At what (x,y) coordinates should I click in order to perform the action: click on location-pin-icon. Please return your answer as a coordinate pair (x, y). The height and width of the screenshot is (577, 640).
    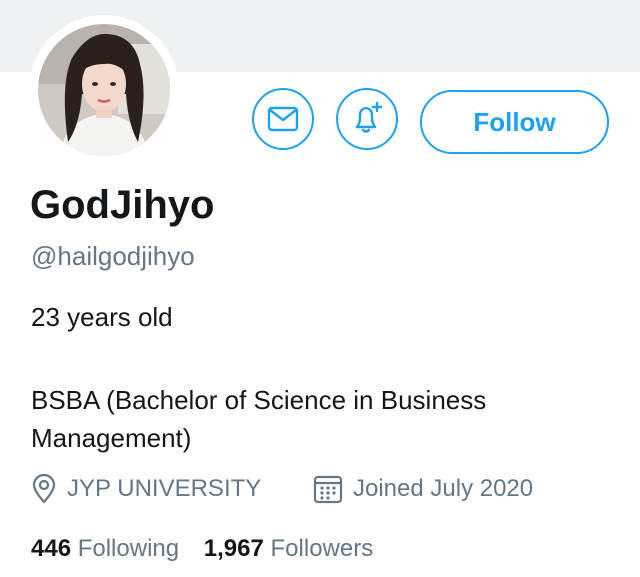
    Looking at the image, I should click on (44, 489).